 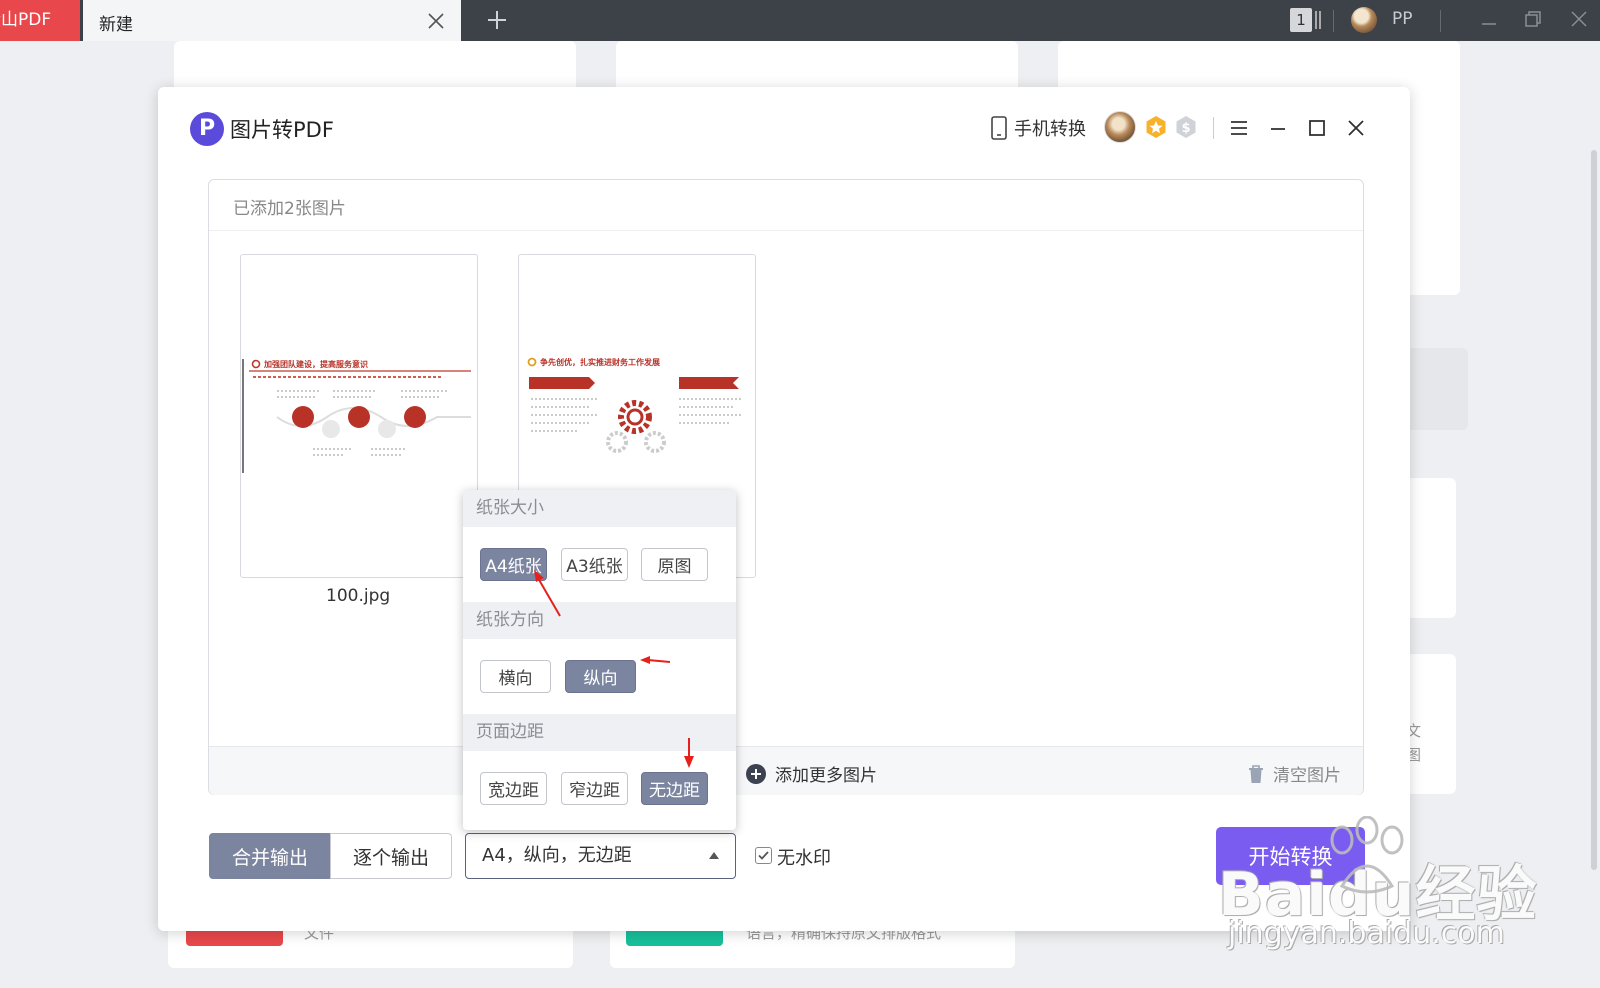 What do you see at coordinates (600, 676) in the screenshot?
I see `orientation-portrait-option: 纵向` at bounding box center [600, 676].